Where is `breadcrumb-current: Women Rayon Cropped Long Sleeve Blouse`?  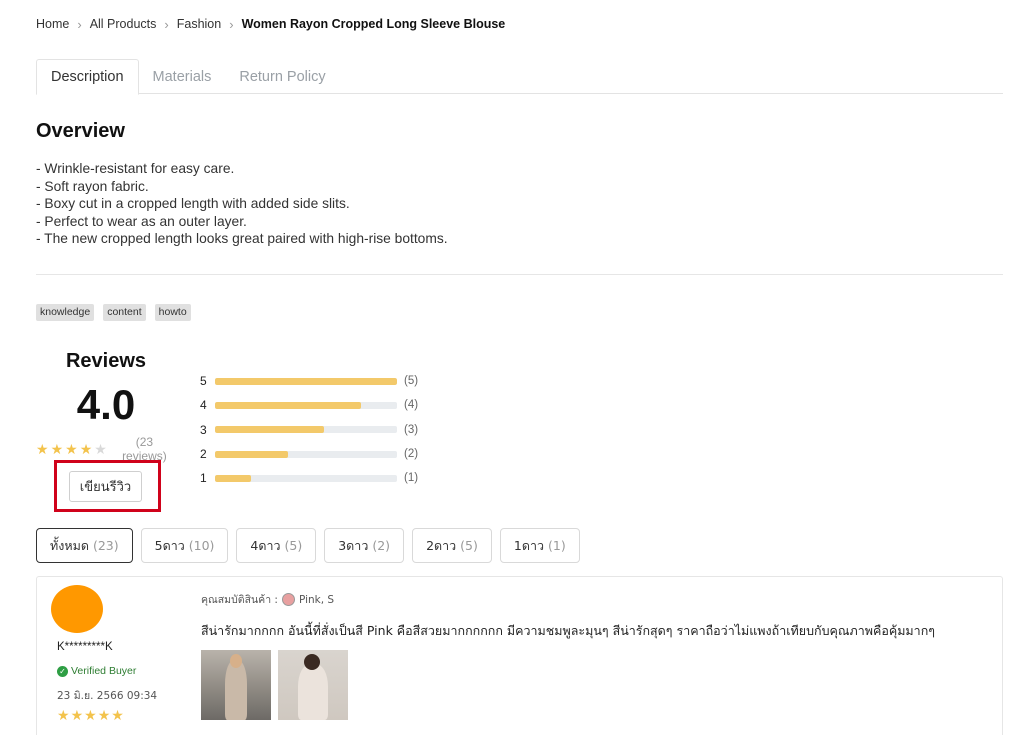
breadcrumb-current: Women Rayon Cropped Long Sleeve Blouse is located at coordinates (373, 24).